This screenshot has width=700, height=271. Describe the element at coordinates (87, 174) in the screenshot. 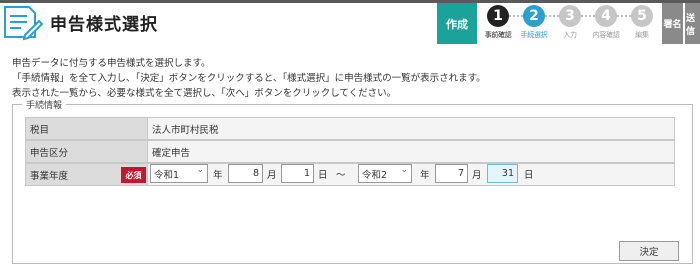

I see `fiscal-year-label-cell: 事業年度 必須` at that location.